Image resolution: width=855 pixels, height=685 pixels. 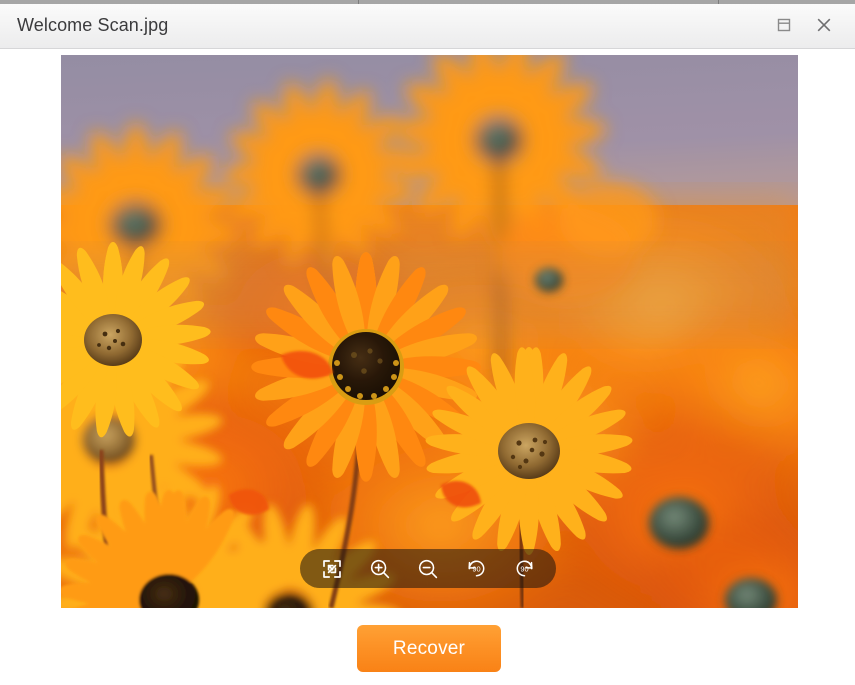 I want to click on rotate-right-label: 90, so click(x=524, y=568).